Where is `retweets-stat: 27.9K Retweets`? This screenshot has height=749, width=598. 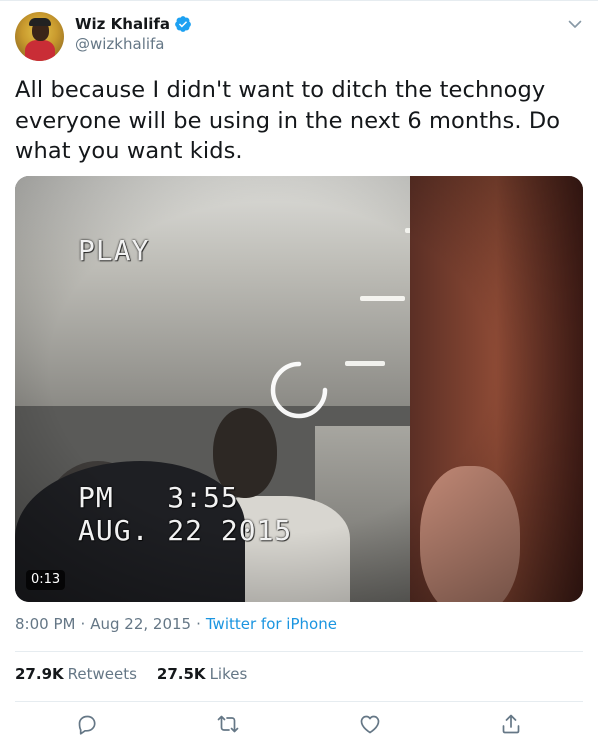 retweets-stat: 27.9K Retweets is located at coordinates (76, 674).